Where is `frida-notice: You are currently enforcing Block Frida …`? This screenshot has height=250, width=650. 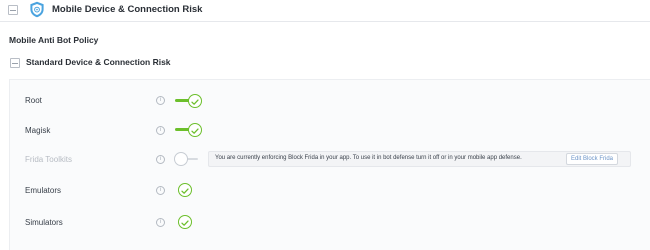
frida-notice: You are currently enforcing Block Frida … is located at coordinates (419, 159).